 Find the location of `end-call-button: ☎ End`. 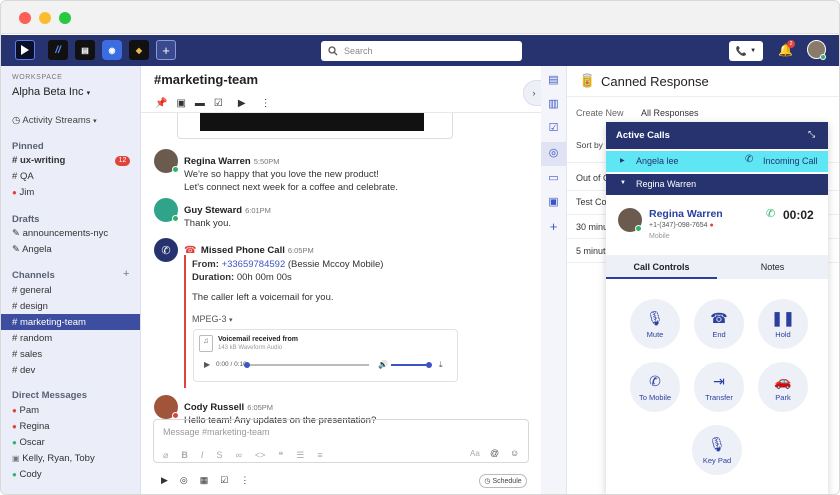

end-call-button: ☎ End is located at coordinates (719, 324).